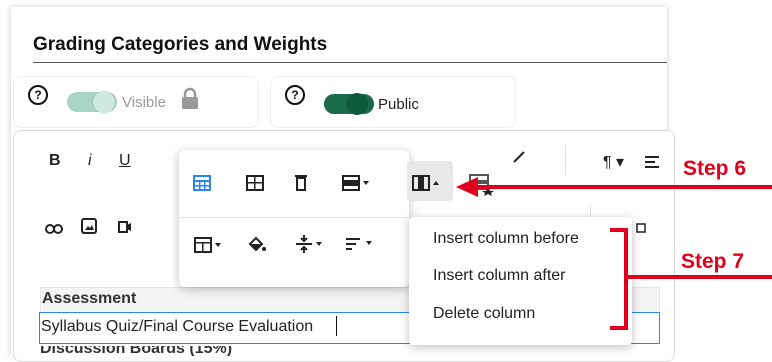 This screenshot has height=362, width=772. Describe the element at coordinates (398, 104) in the screenshot. I see `public-label: Public` at that location.